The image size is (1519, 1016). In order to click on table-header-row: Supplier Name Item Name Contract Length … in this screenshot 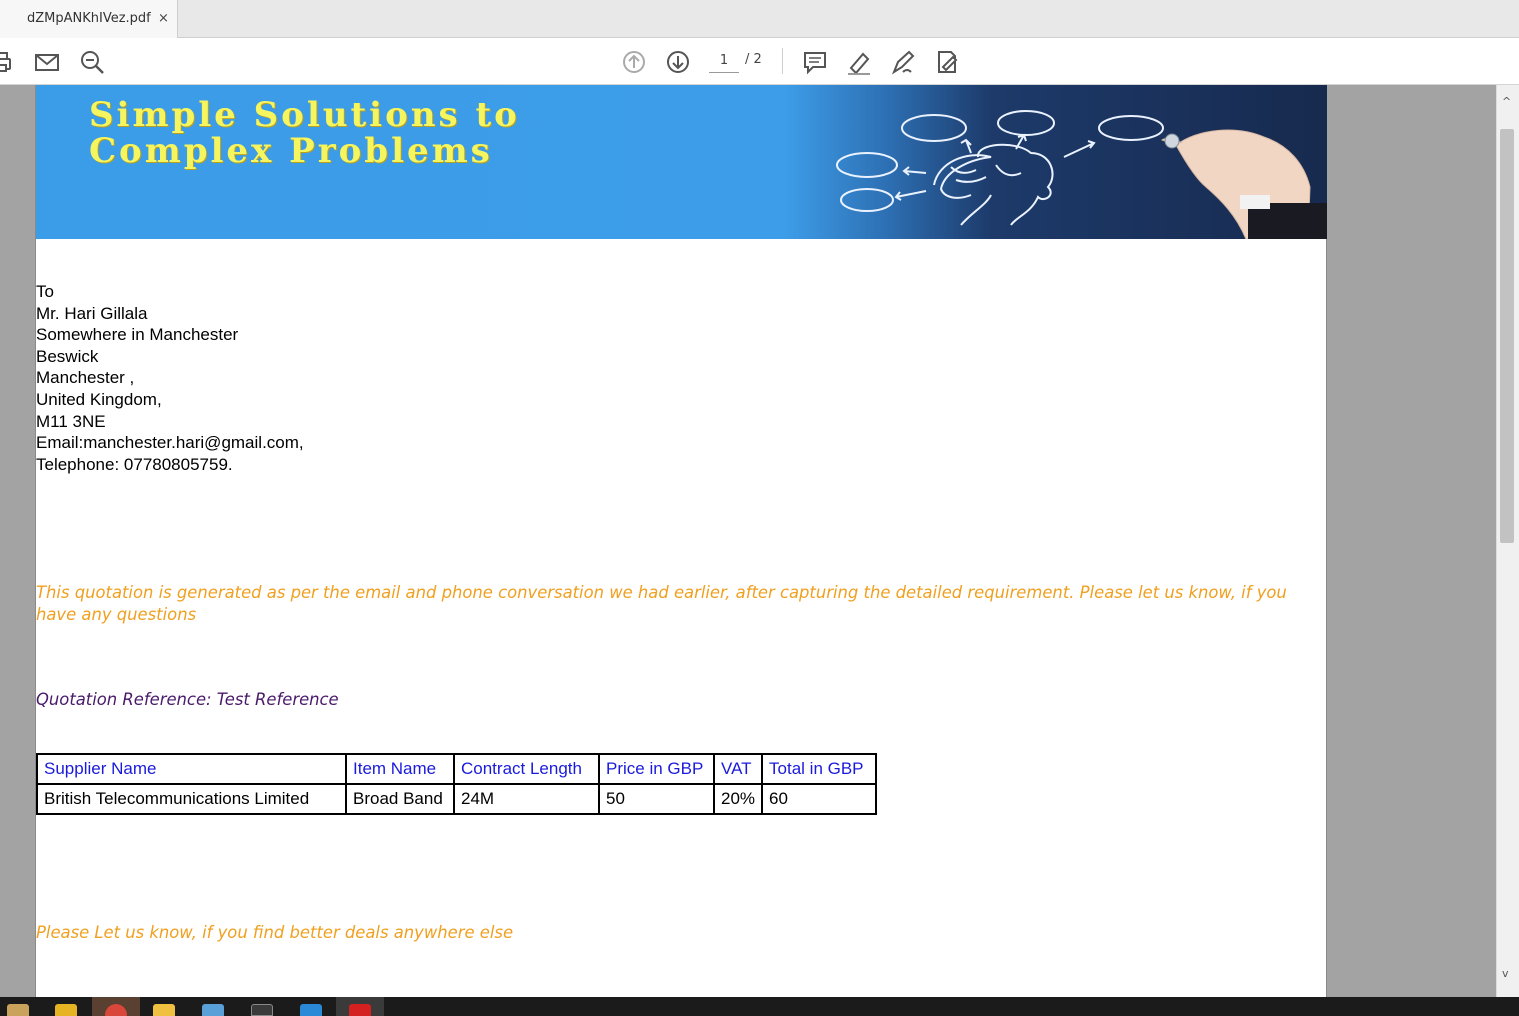, I will do `click(457, 769)`.